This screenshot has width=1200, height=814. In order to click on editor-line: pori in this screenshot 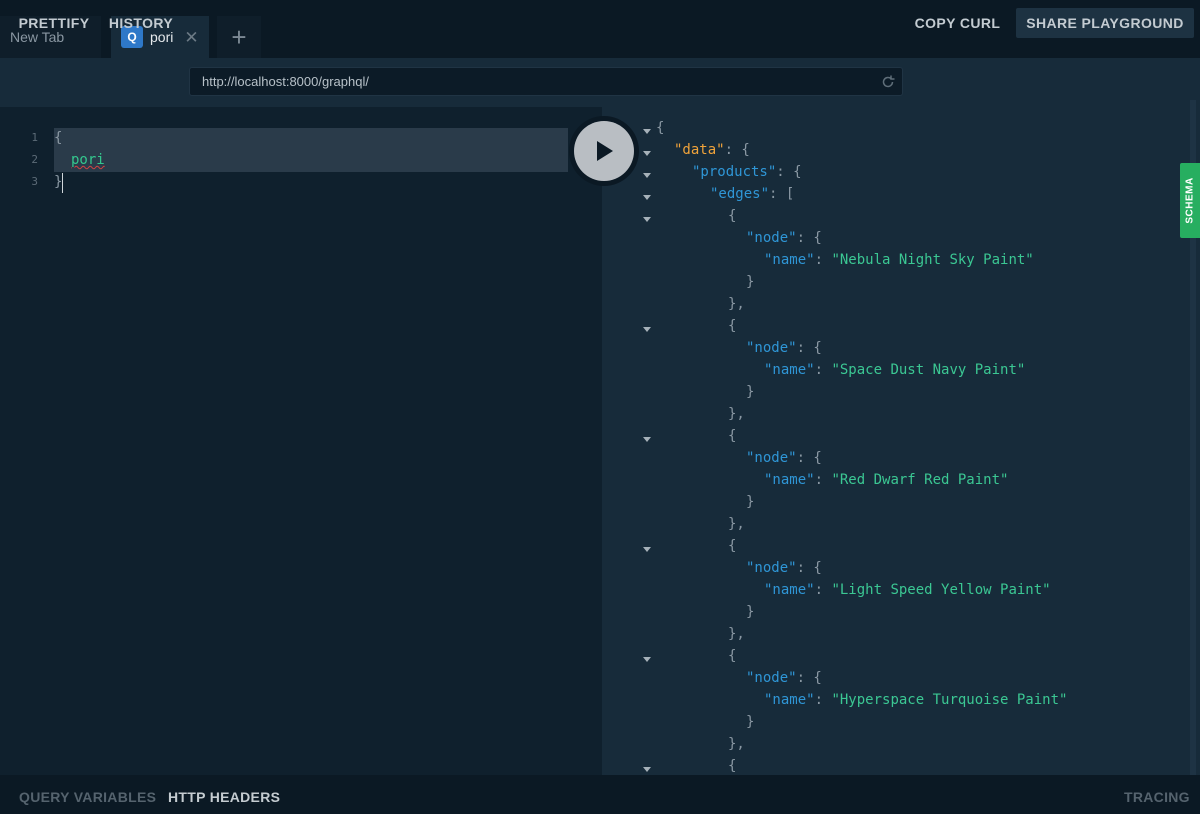, I will do `click(88, 160)`.